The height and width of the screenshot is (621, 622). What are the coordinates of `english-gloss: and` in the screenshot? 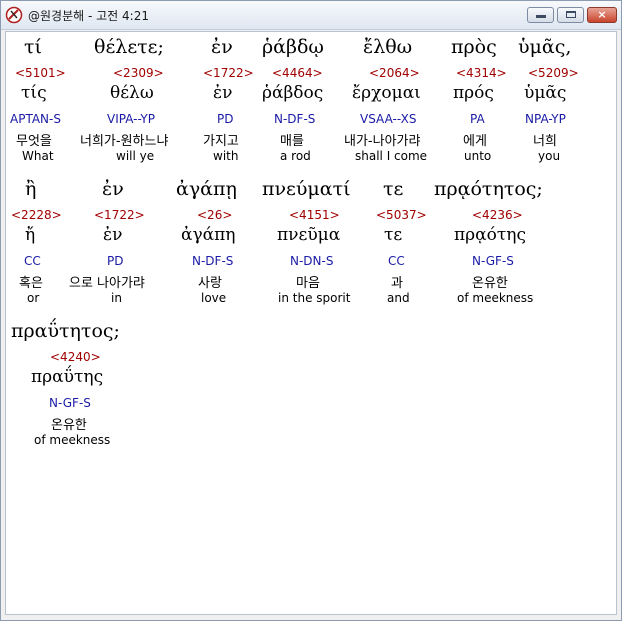 It's located at (398, 298).